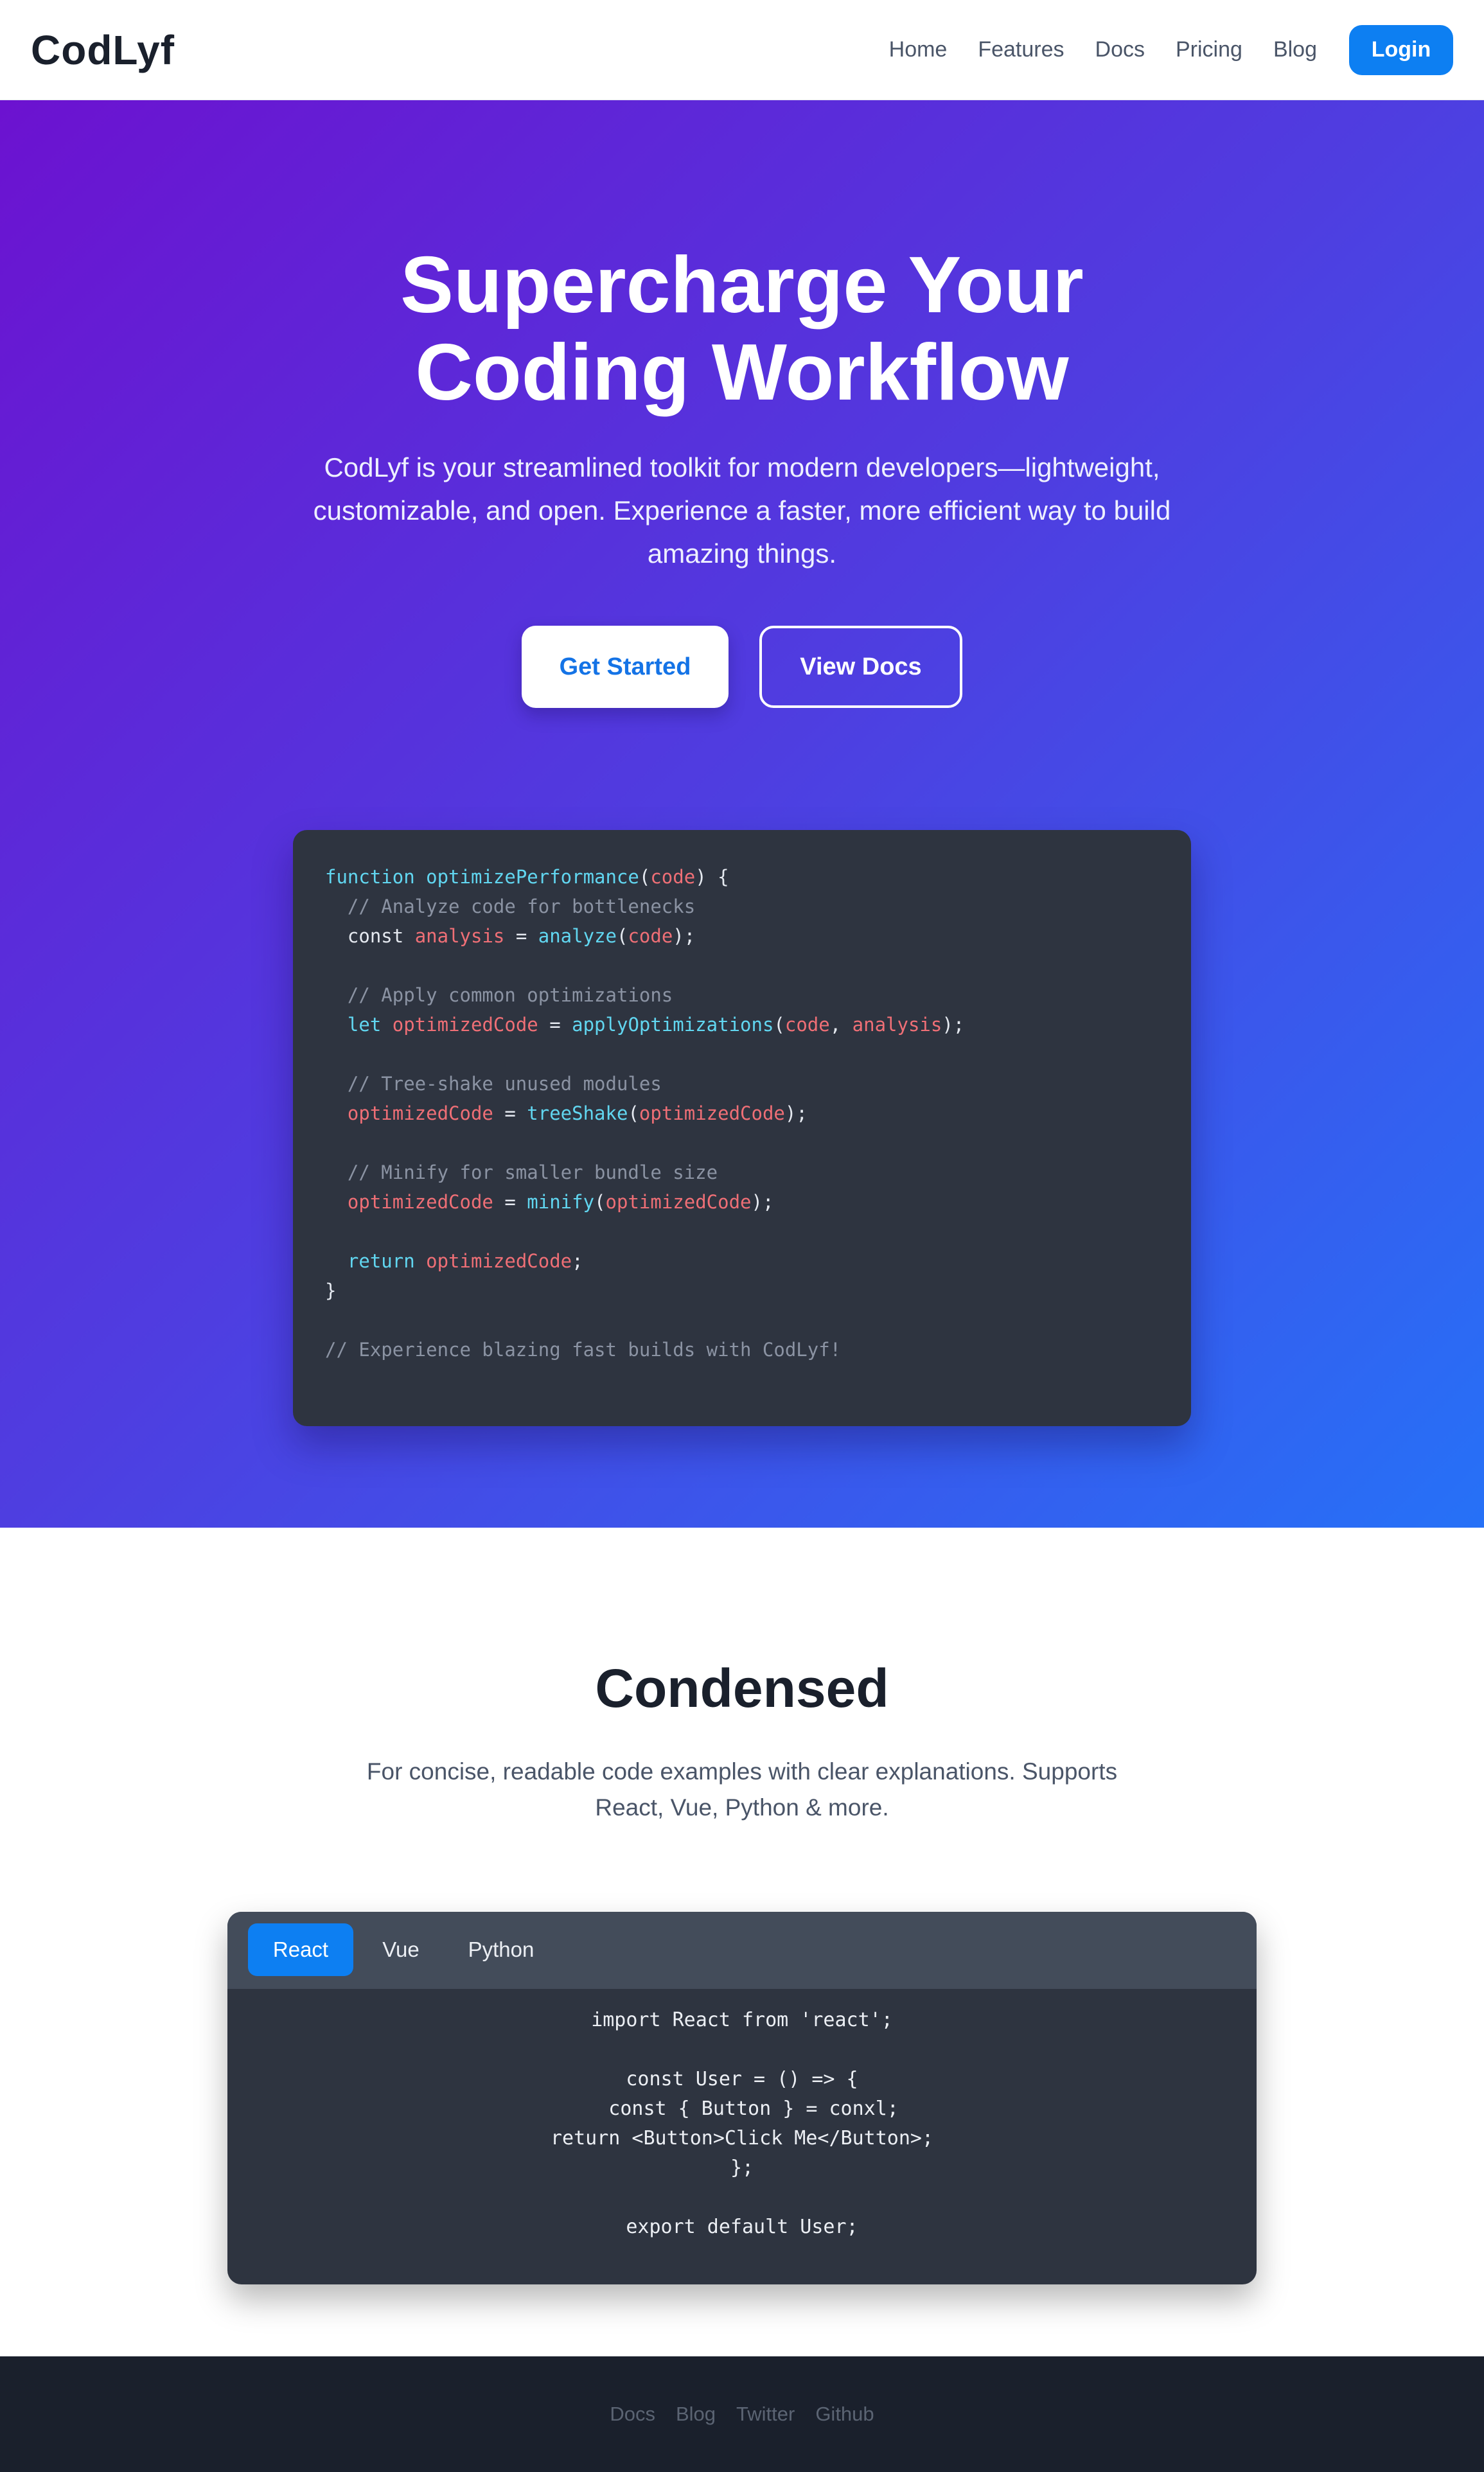 This screenshot has width=1484, height=2472. Describe the element at coordinates (742, 2079) in the screenshot. I see `tab-code-line: const User = () => {` at that location.